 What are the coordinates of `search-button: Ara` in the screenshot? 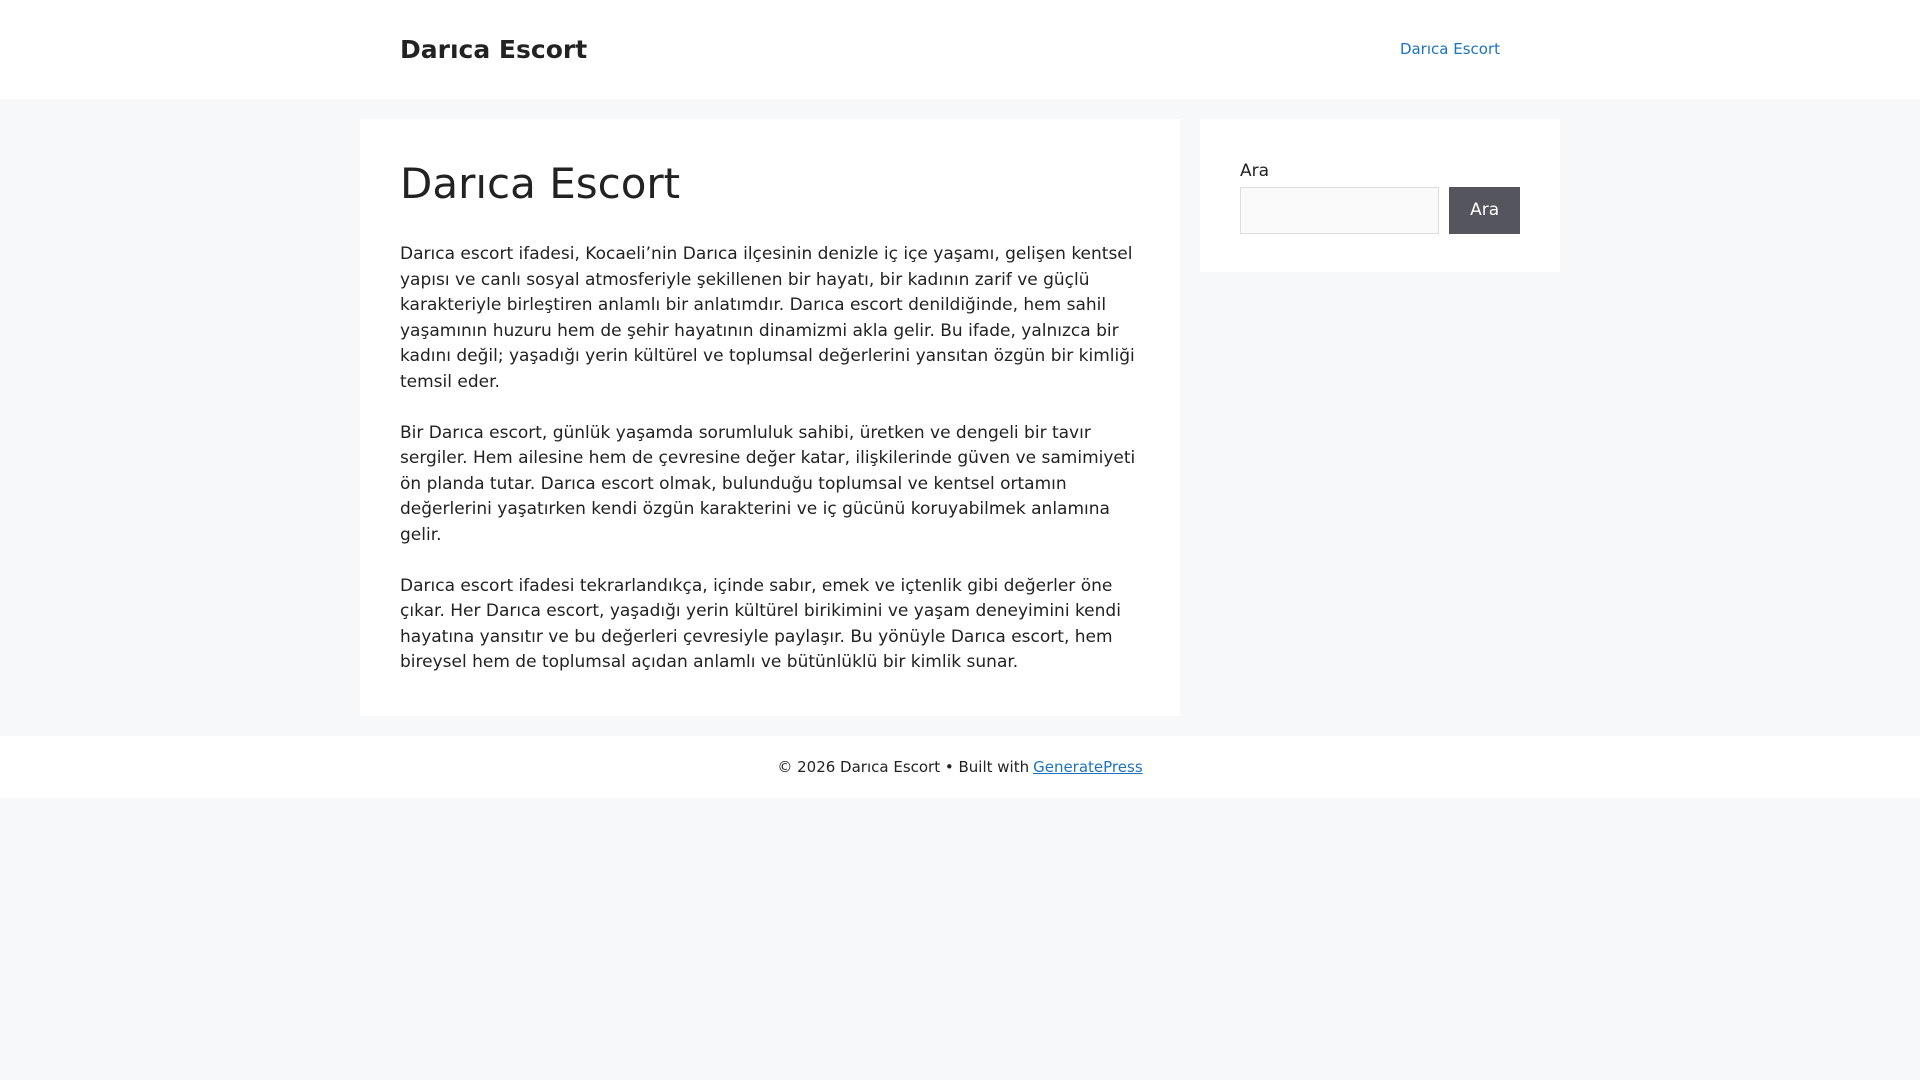 It's located at (1484, 210).